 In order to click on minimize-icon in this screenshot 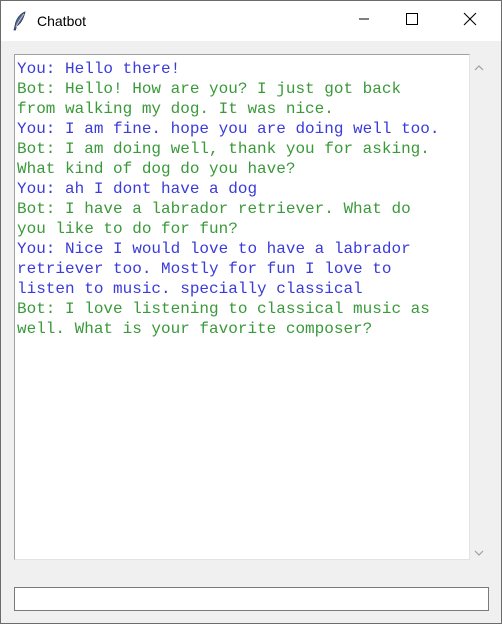, I will do `click(364, 21)`.